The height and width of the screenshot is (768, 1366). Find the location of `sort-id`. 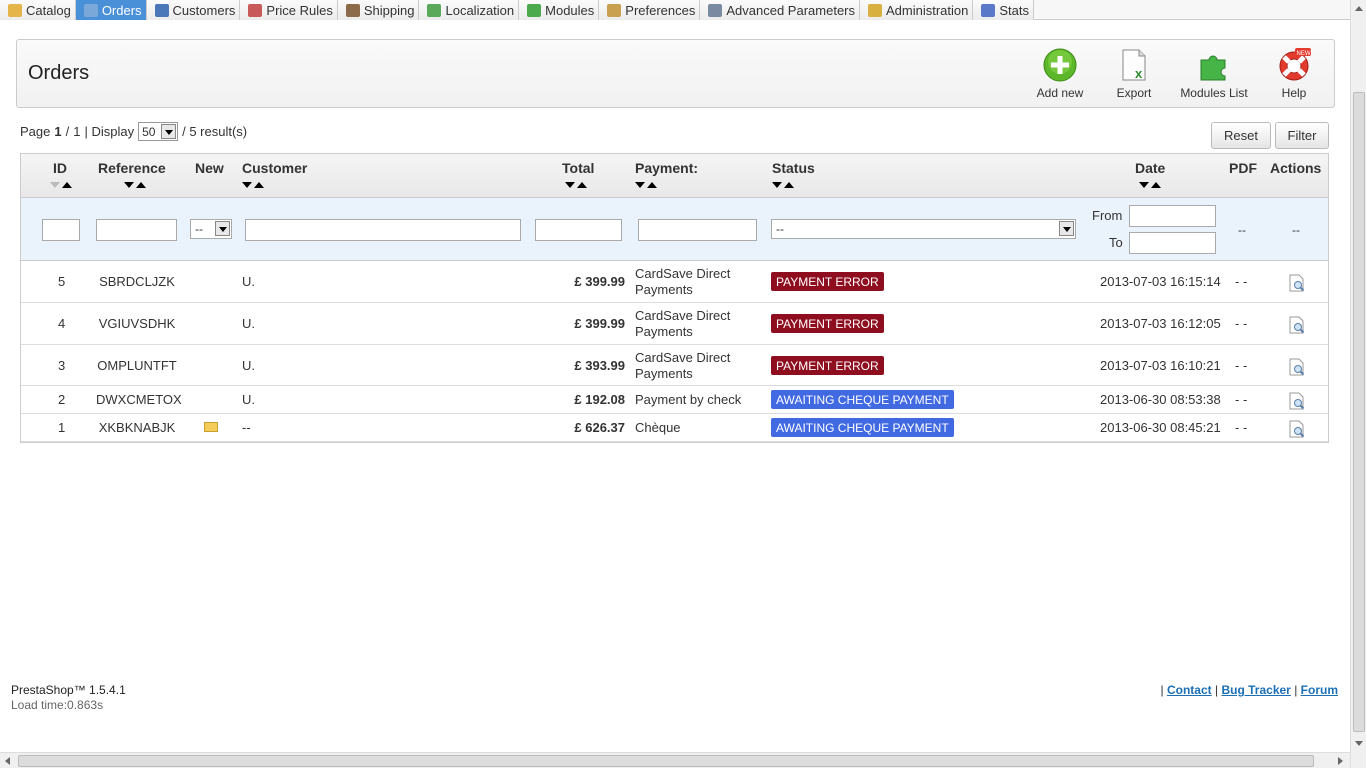

sort-id is located at coordinates (64, 185).